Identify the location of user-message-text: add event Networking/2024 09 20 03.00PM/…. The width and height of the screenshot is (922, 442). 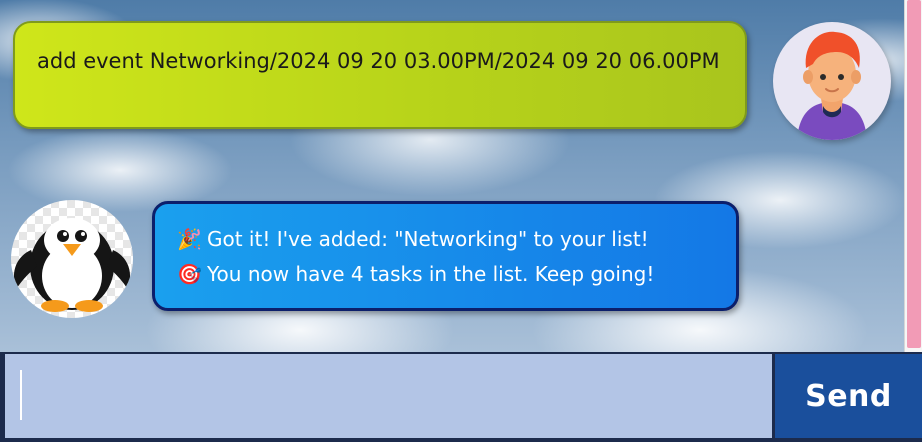
(378, 61).